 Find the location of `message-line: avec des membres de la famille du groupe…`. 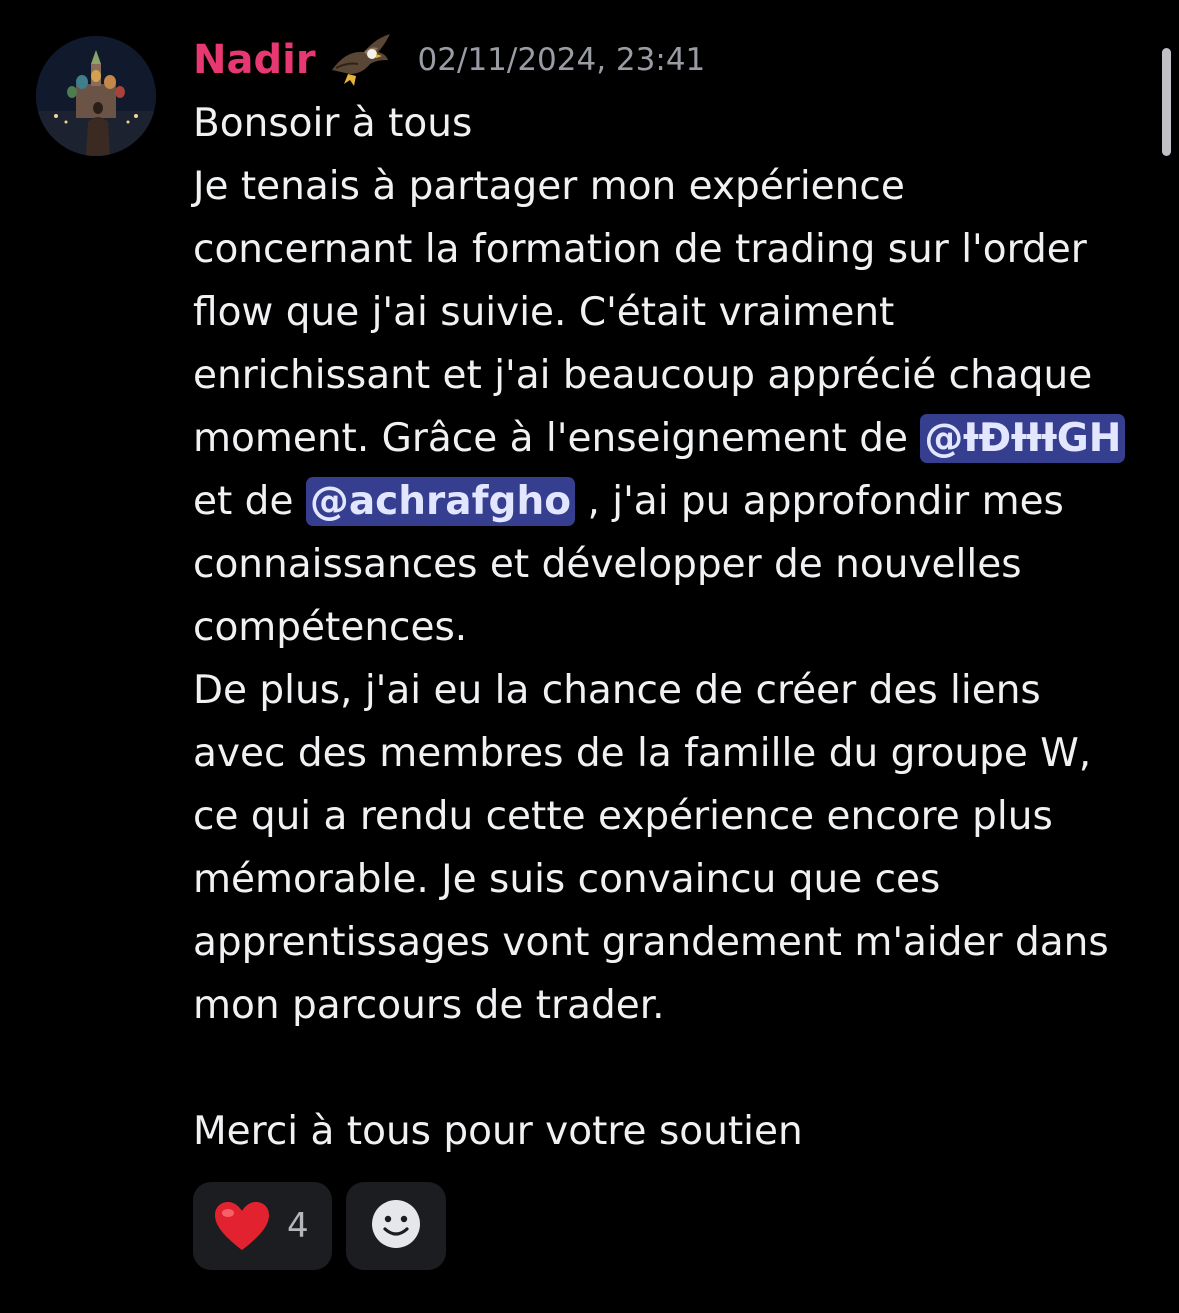

message-line: avec des membres de la famille du groupe… is located at coordinates (642, 753).